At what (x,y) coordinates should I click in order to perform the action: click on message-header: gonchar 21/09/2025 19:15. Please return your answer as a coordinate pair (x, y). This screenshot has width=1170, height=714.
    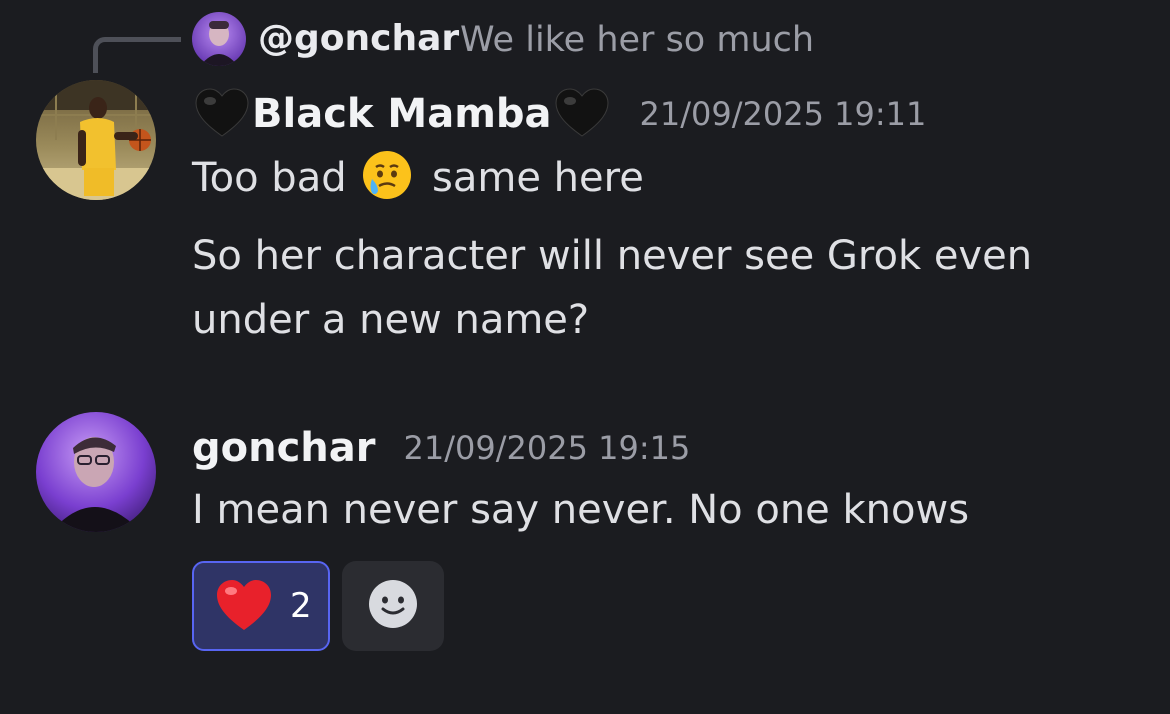
    Looking at the image, I should click on (441, 448).